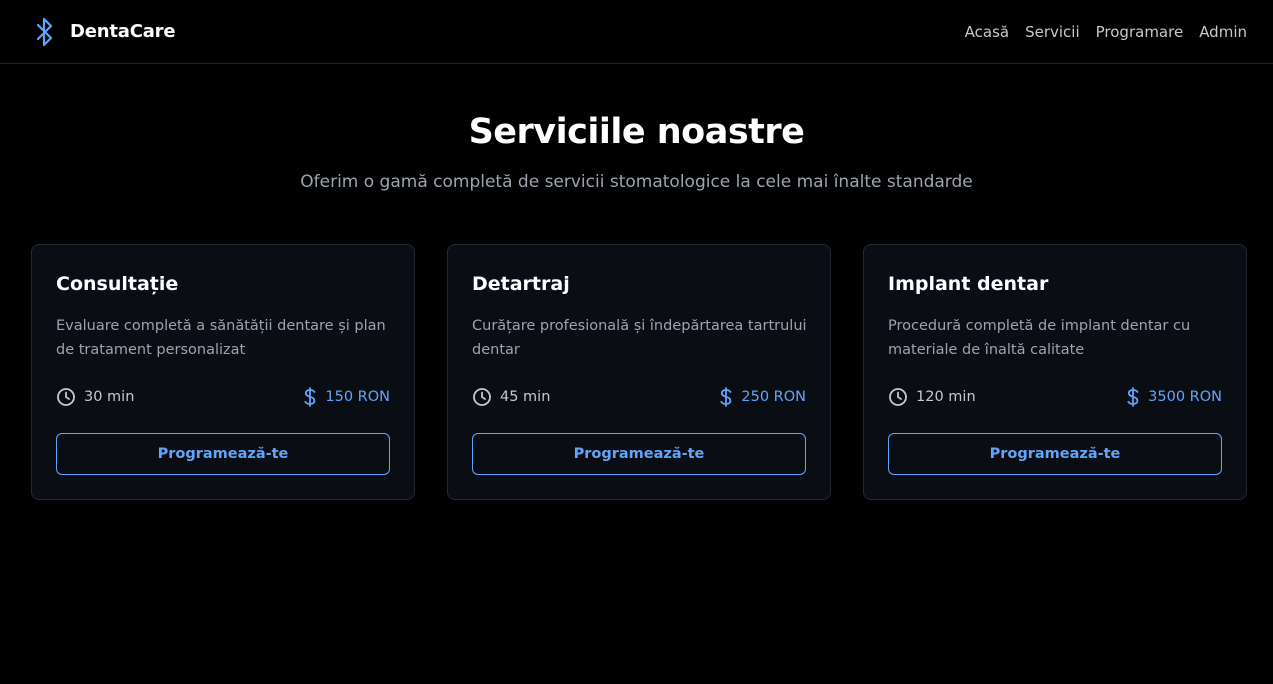 This screenshot has width=1273, height=684. I want to click on service-price: 3500 RON, so click(1174, 397).